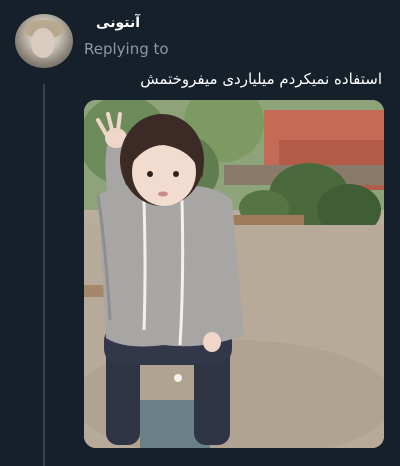 This screenshot has width=400, height=466. Describe the element at coordinates (112, 23) in the screenshot. I see `author-name: آنتونی` at that location.